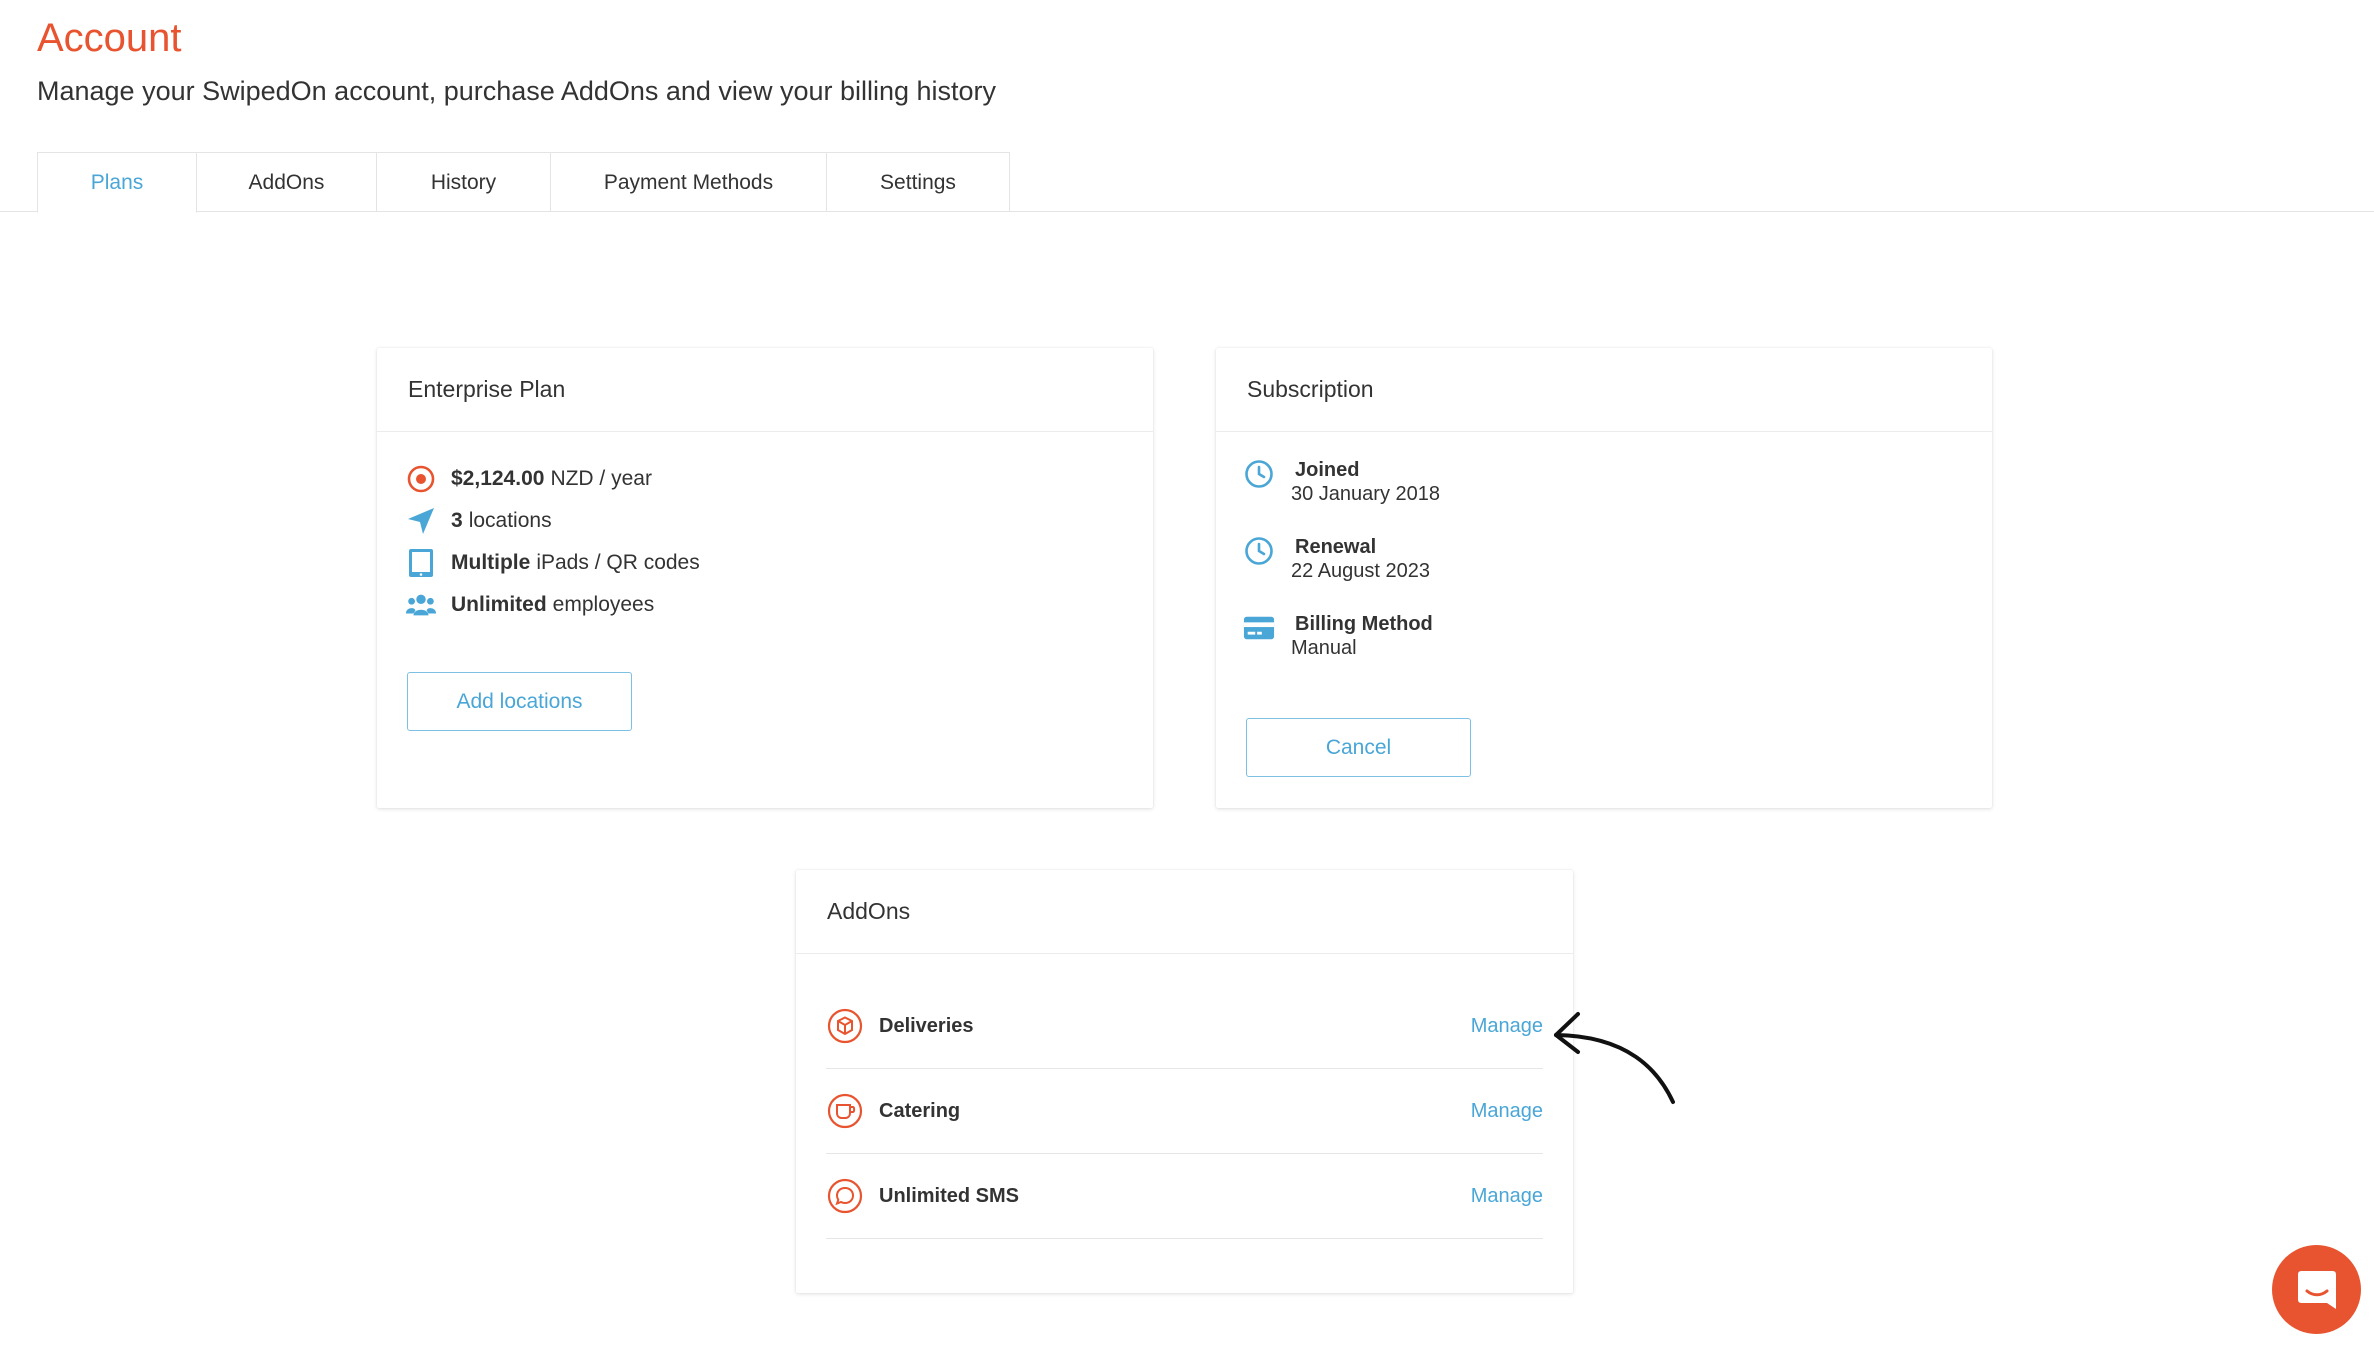  I want to click on cancel-subscription-button: Cancel, so click(1358, 747).